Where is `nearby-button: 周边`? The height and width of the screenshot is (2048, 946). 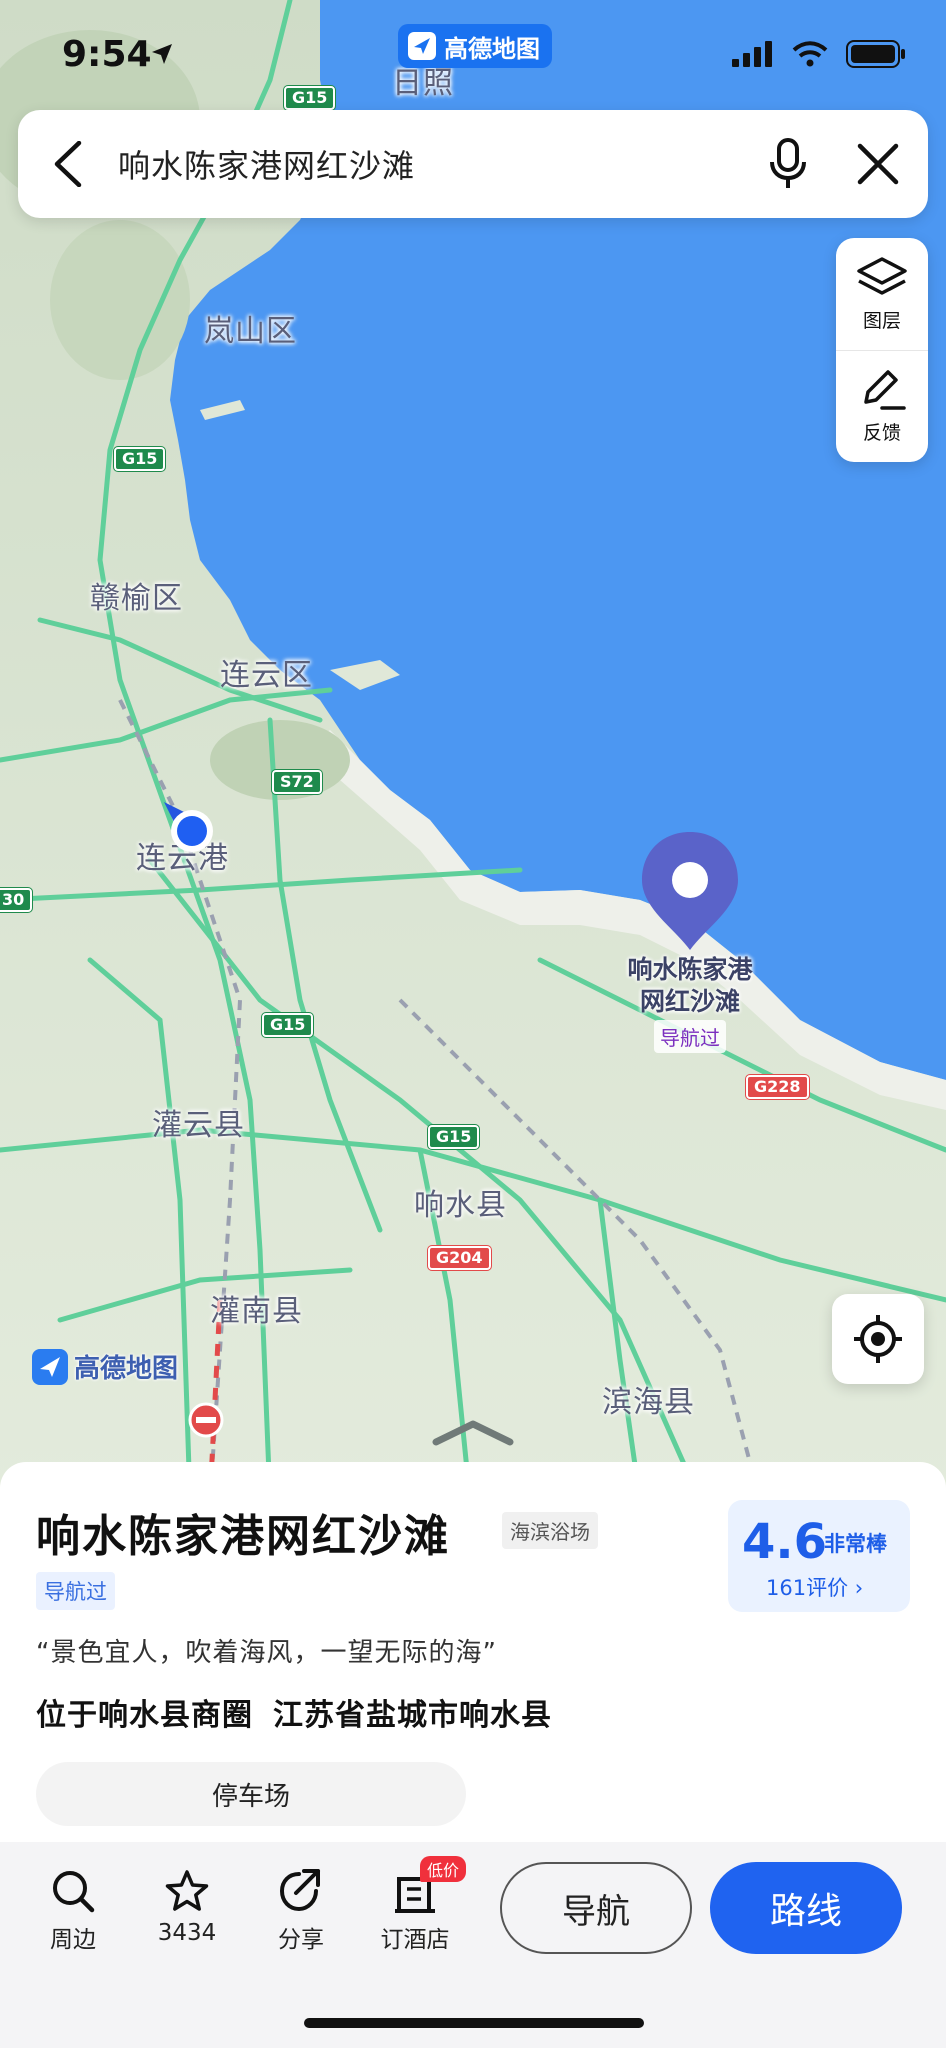
nearby-button: 周边 is located at coordinates (73, 1910).